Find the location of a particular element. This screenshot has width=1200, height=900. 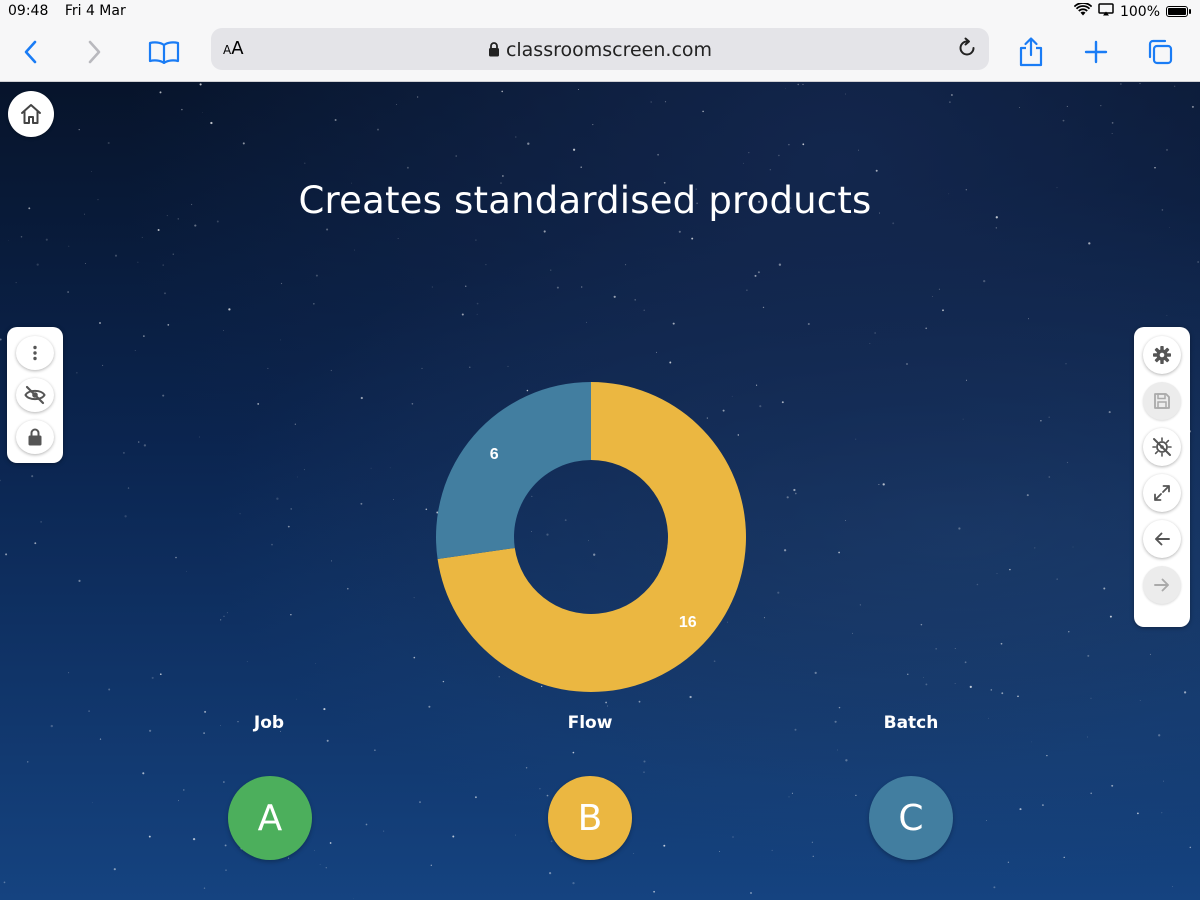

donut-label-batch: 6 is located at coordinates (494, 454).